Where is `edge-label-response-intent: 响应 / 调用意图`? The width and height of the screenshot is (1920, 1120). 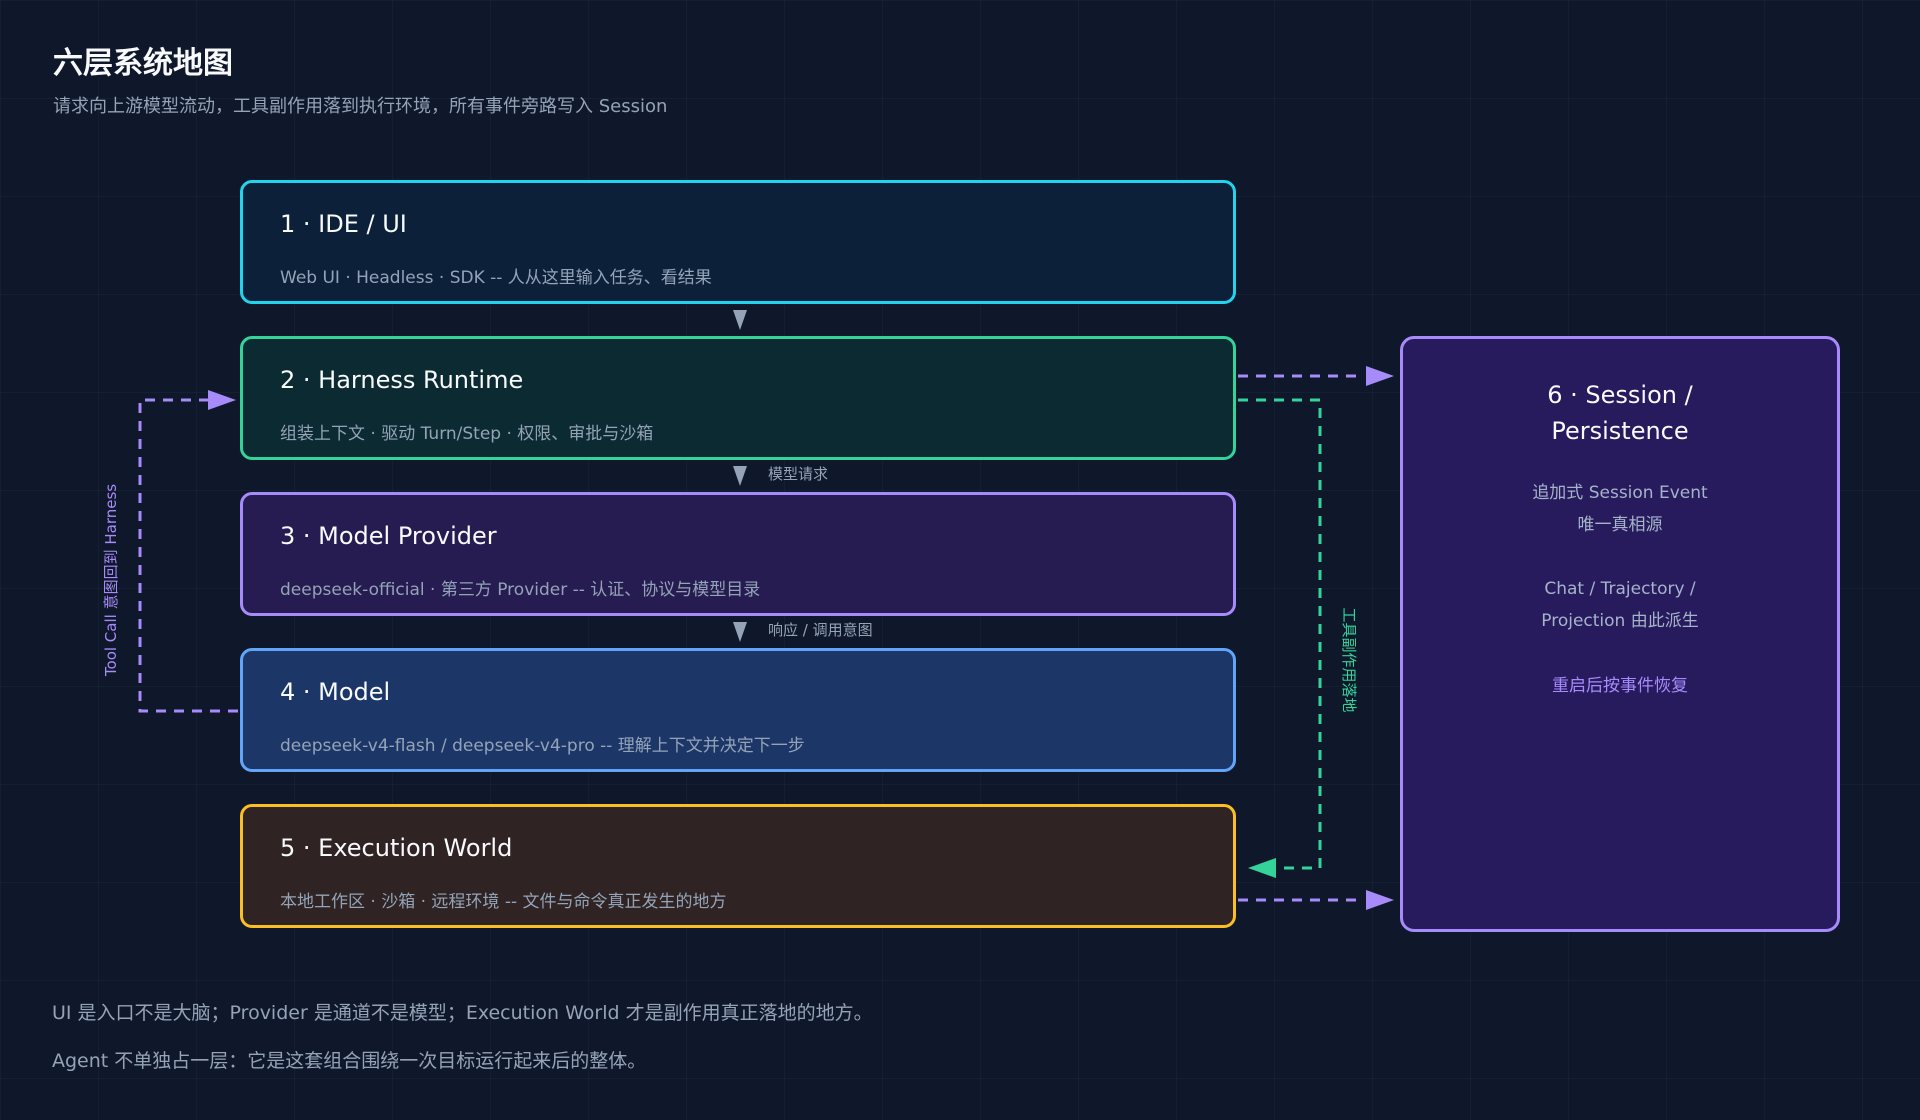
edge-label-response-intent: 响应 / 调用意图 is located at coordinates (820, 630).